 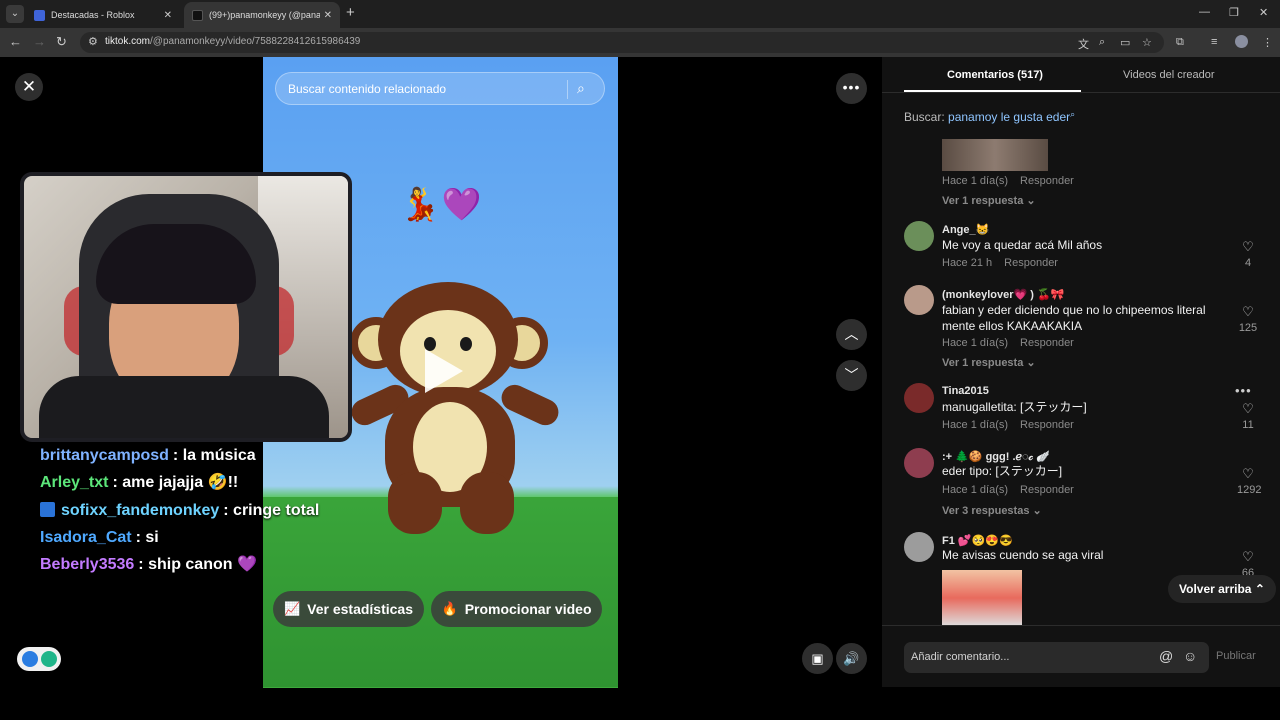 I want to click on commenter-name: :+ 🌲🍪 ggg! .ℯ◌𝒸 🪽, so click(x=996, y=457).